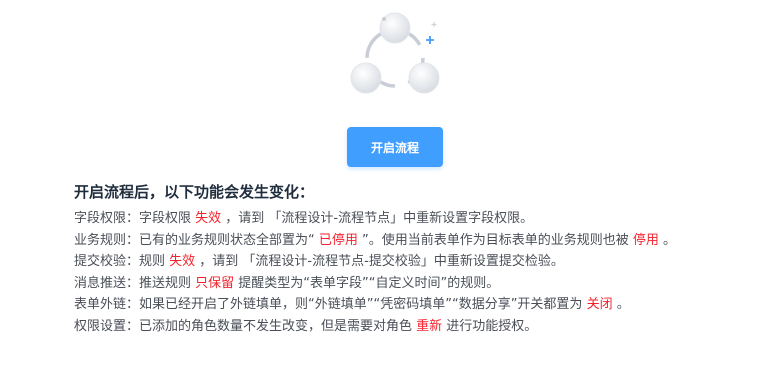 This screenshot has width=773, height=377. I want to click on change-highlight-text: 停用, so click(645, 240).